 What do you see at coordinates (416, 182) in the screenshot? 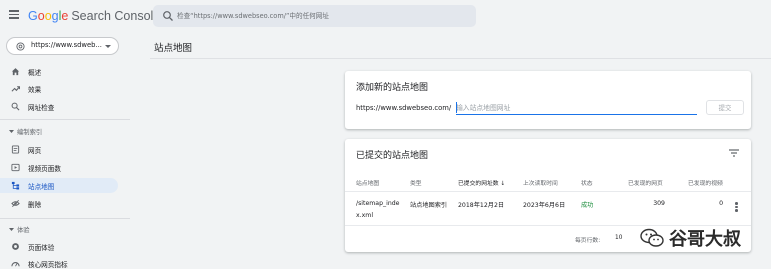
I see `column-header-type: 类型` at bounding box center [416, 182].